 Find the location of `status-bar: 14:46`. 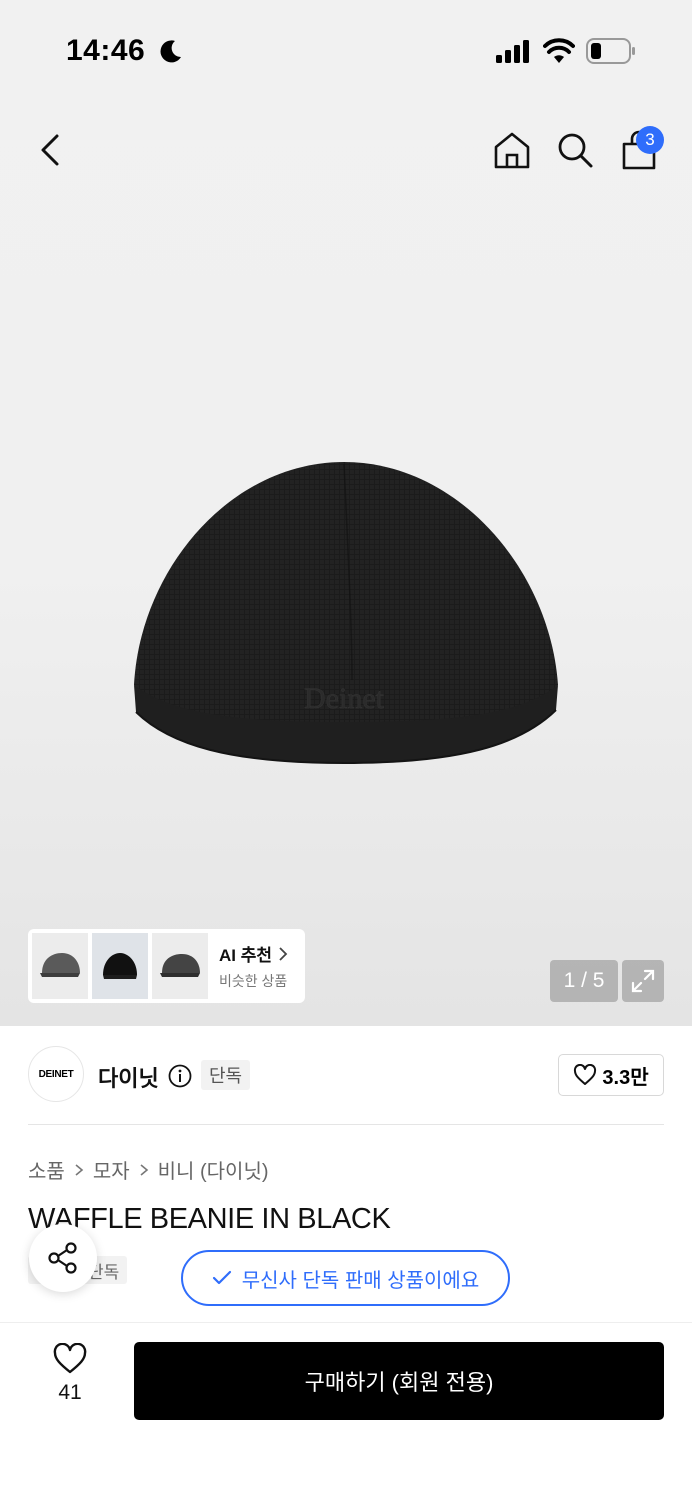

status-bar: 14:46 is located at coordinates (346, 50).